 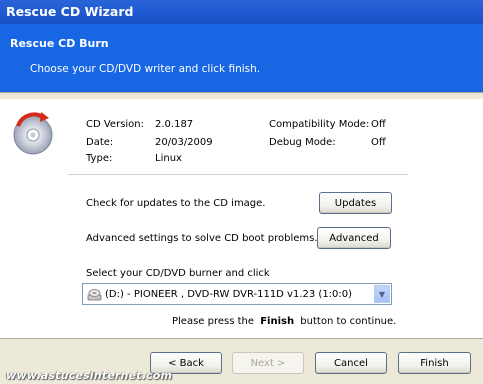 What do you see at coordinates (184, 142) in the screenshot?
I see `date-value: 20/03/2009` at bounding box center [184, 142].